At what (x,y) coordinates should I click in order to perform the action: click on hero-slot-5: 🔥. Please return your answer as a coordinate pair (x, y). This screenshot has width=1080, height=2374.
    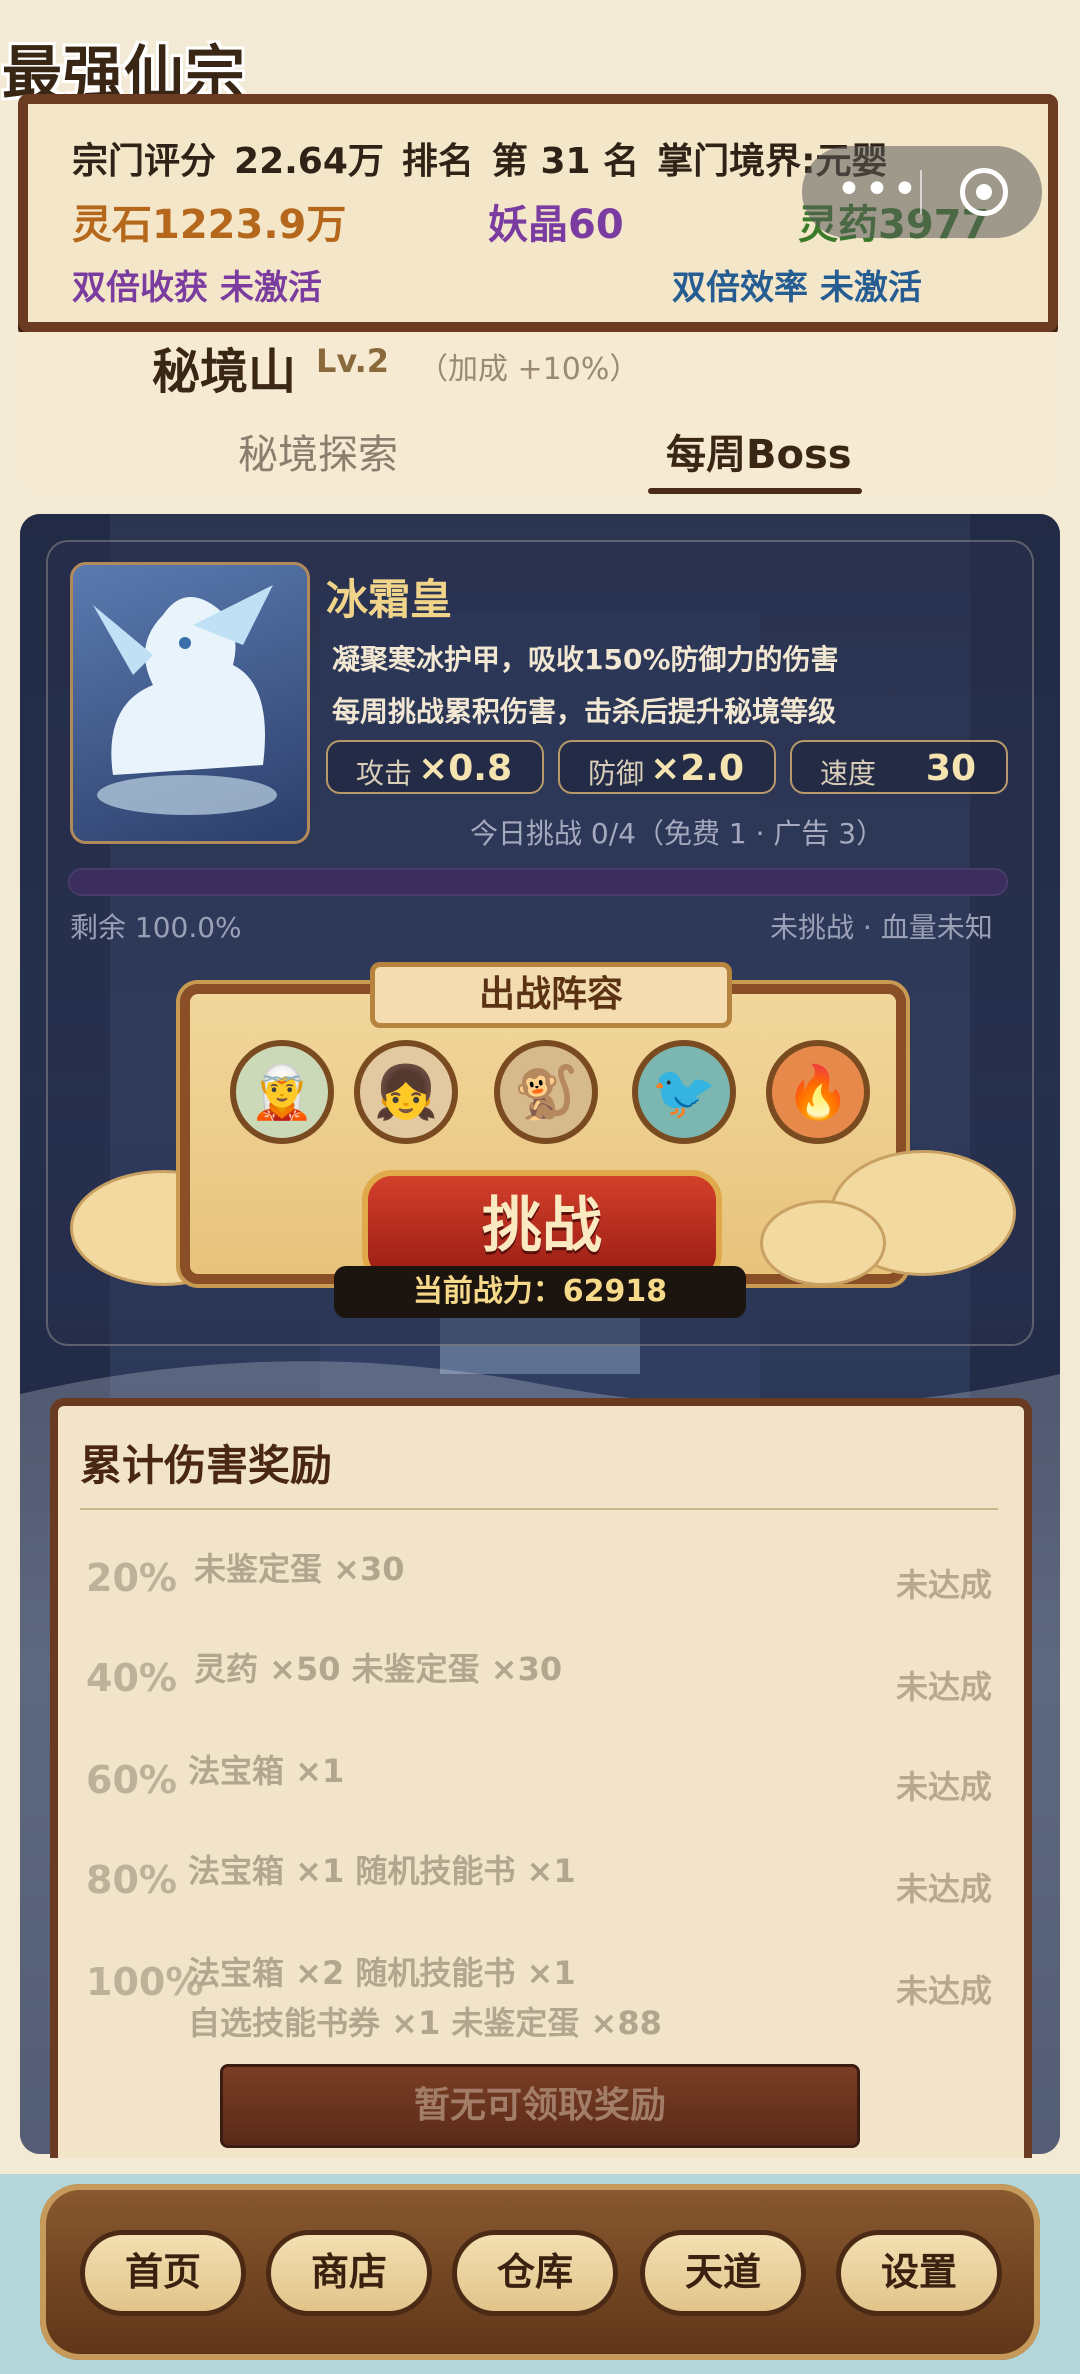
    Looking at the image, I should click on (818, 1092).